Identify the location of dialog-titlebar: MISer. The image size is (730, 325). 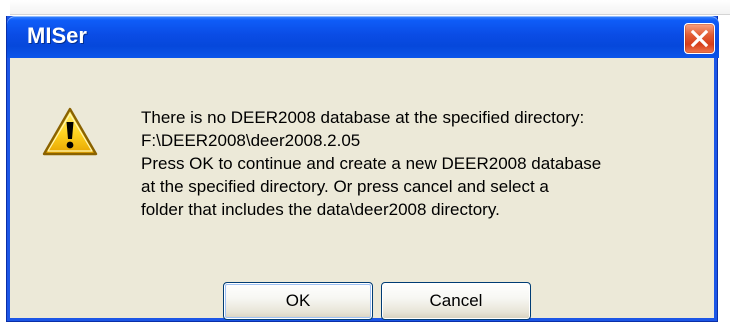
(363, 37).